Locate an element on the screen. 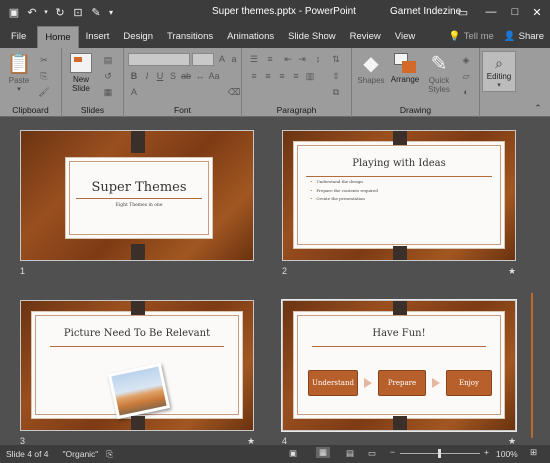 This screenshot has width=550, height=463. vertical-scrollbar is located at coordinates (540, 281).